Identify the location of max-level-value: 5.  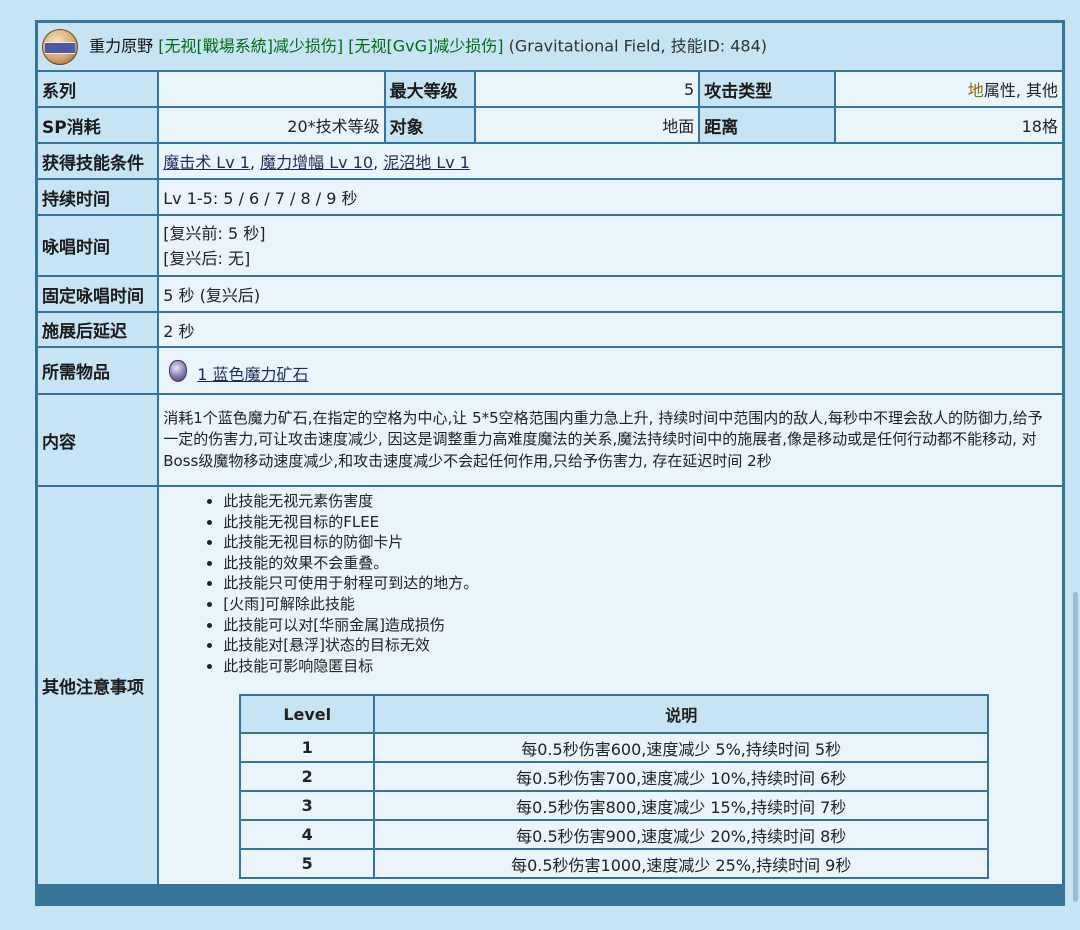
(587, 89).